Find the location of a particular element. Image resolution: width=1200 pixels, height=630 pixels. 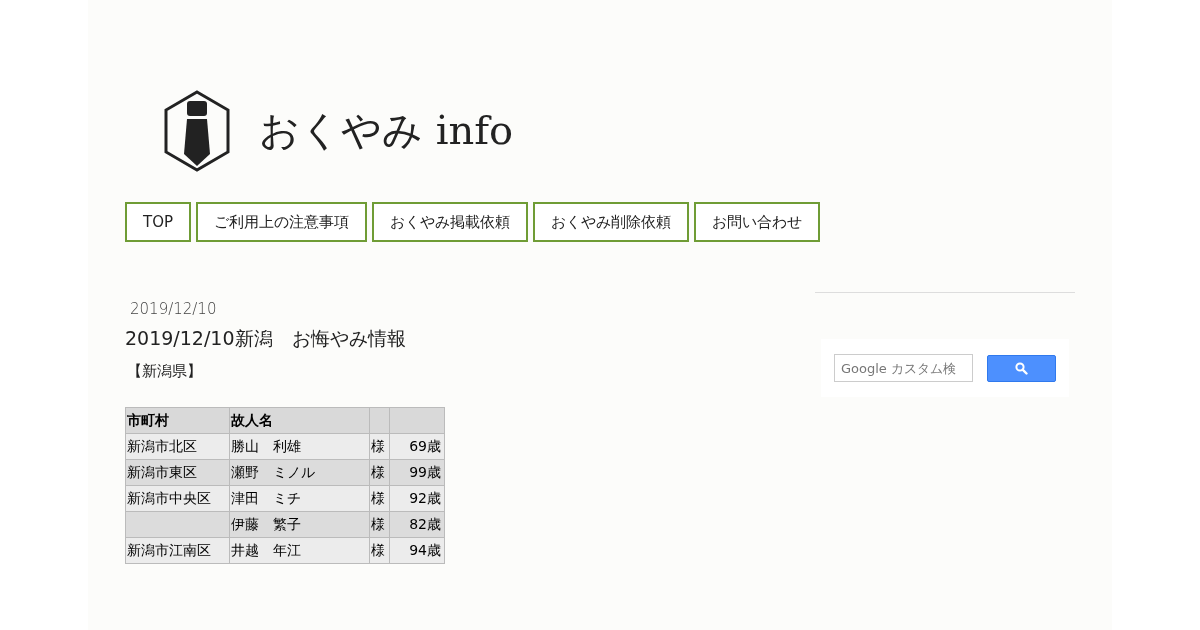

search-icon is located at coordinates (1021, 368).